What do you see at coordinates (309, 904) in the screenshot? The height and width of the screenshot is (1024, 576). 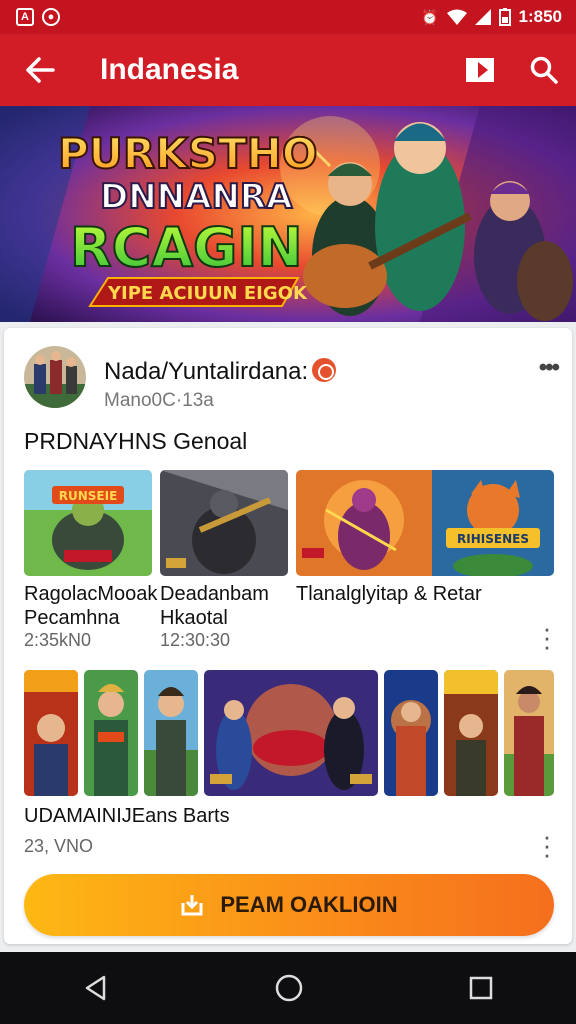 I see `download-button-label: PEAM OAKLIOIN` at bounding box center [309, 904].